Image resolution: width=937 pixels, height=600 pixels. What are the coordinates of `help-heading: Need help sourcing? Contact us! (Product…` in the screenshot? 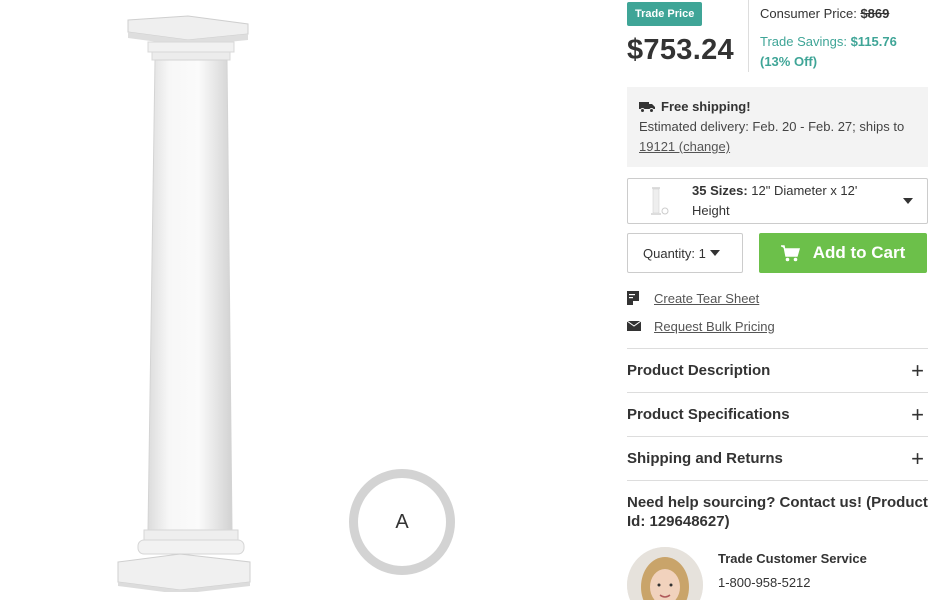 It's located at (777, 512).